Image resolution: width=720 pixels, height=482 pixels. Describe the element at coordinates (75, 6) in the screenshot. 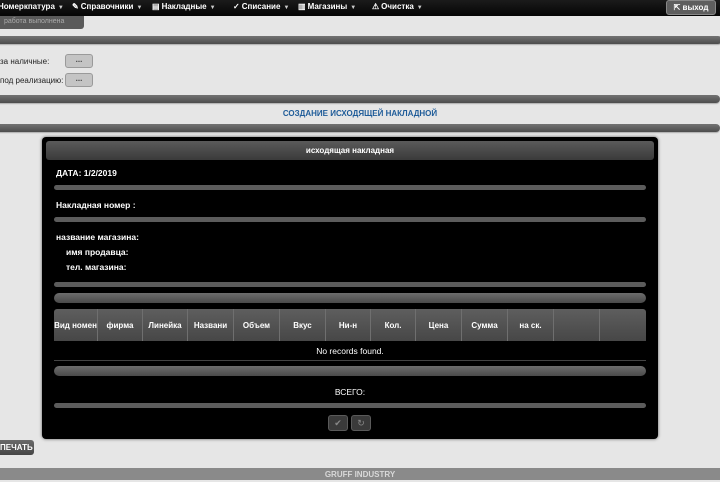

I see `pencil-icon: ✎` at that location.